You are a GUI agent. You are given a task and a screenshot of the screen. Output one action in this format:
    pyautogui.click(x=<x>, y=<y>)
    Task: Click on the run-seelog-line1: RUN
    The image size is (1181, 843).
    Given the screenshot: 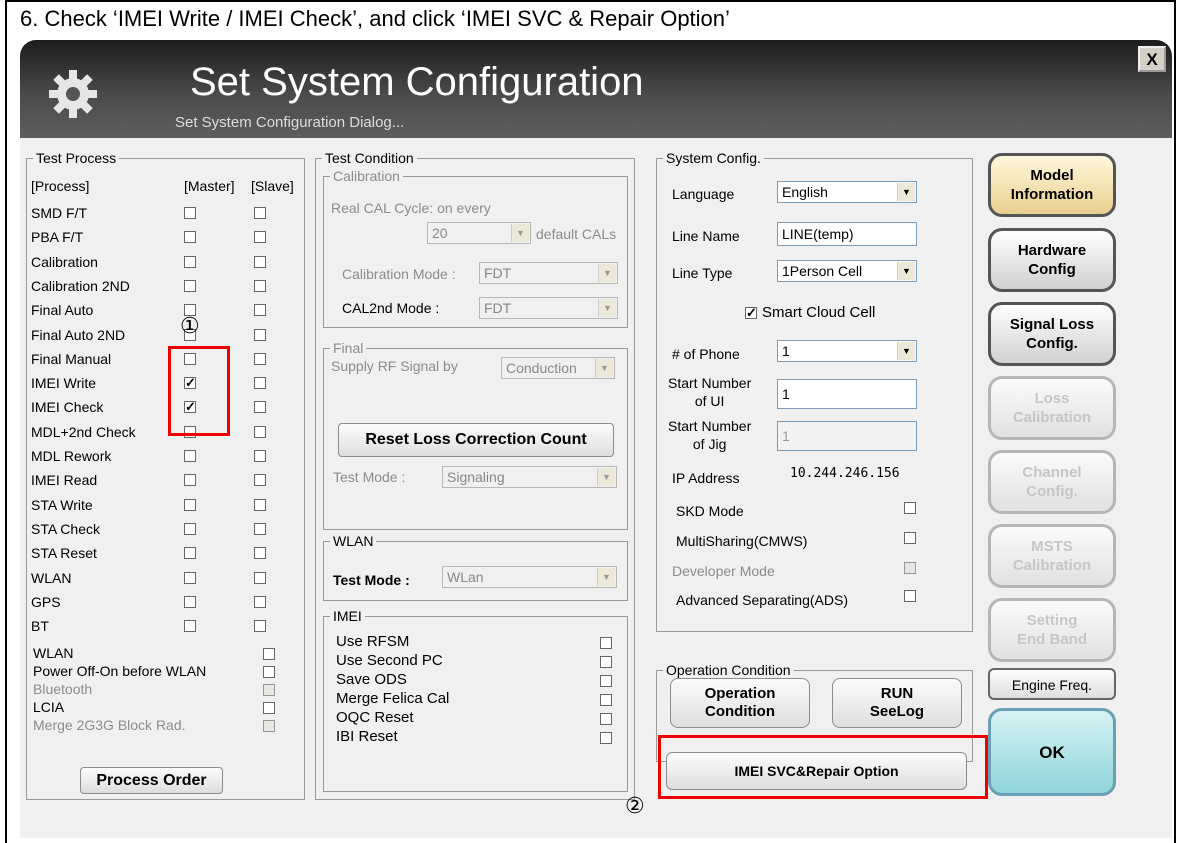 What is the action you would take?
    pyautogui.click(x=897, y=693)
    